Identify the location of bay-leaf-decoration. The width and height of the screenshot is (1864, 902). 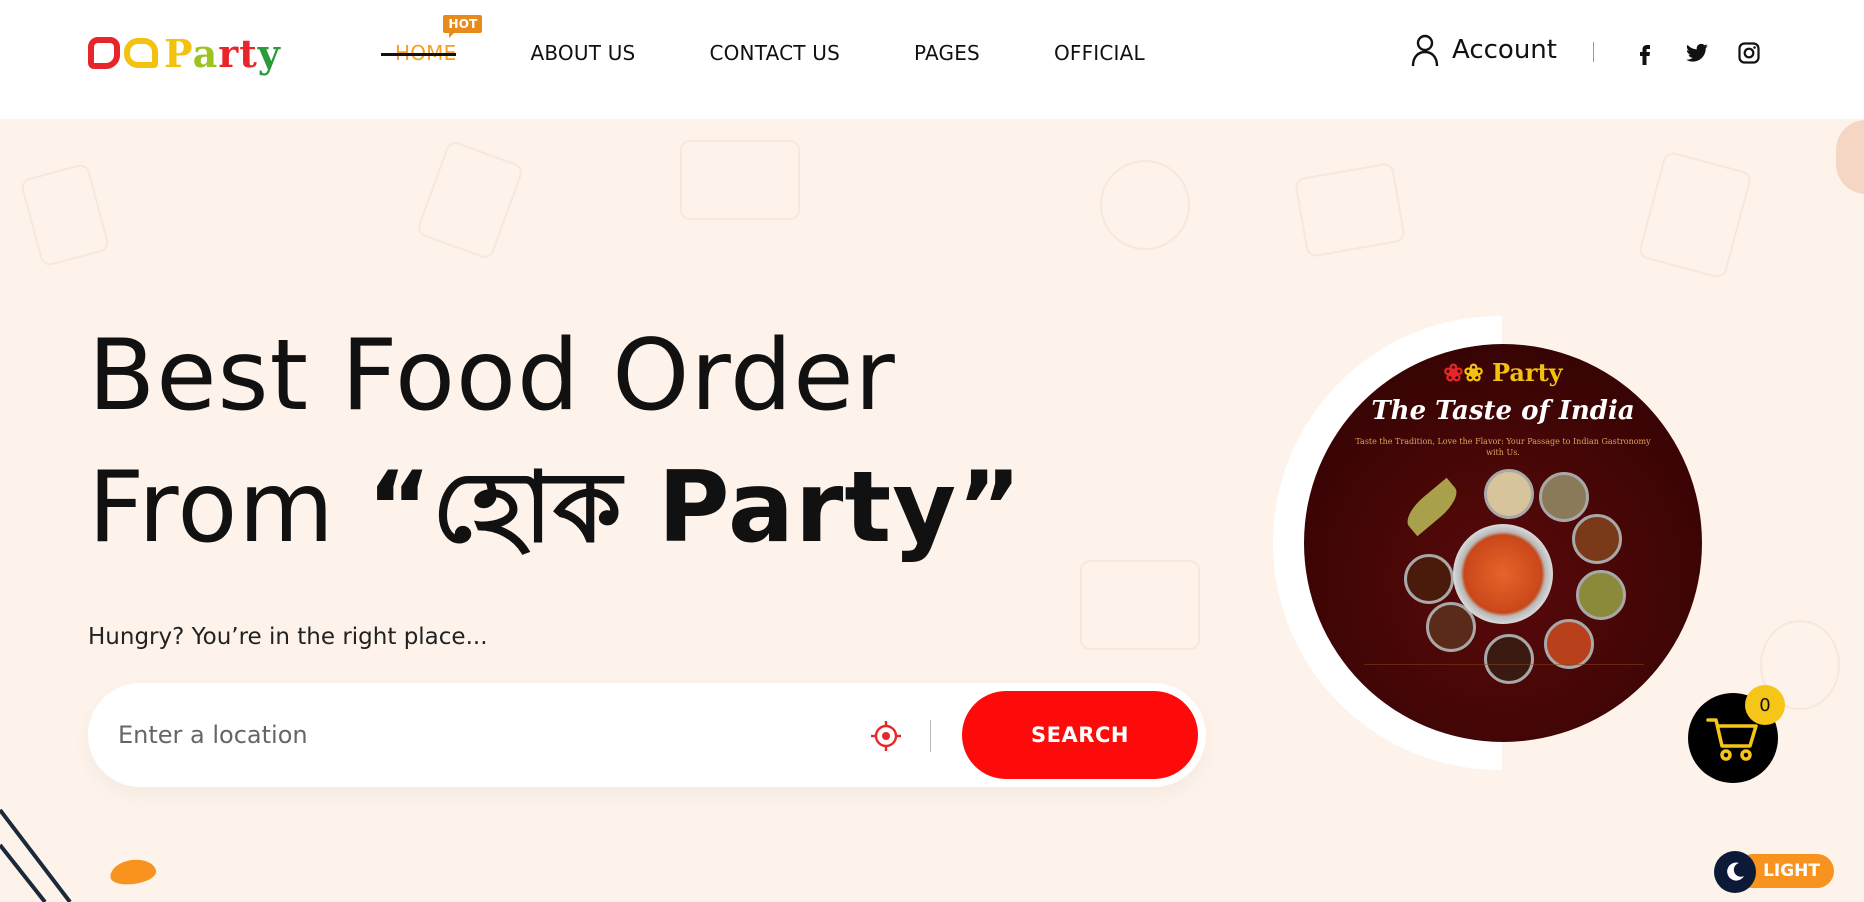
(1432, 507).